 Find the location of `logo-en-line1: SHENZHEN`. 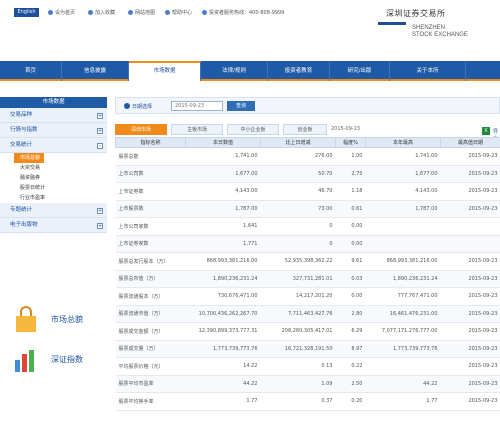

logo-en-line1: SHENZHEN is located at coordinates (429, 28).